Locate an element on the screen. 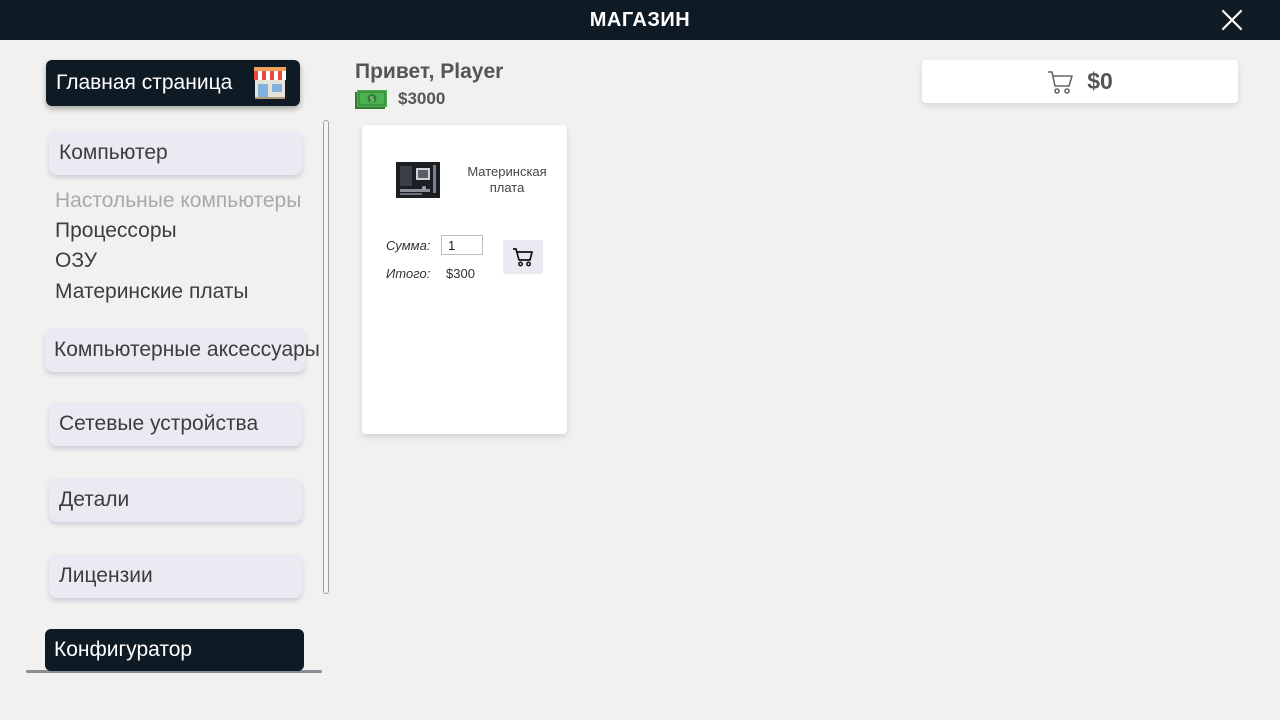  configurator-button: Конфигуратор is located at coordinates (174, 650).